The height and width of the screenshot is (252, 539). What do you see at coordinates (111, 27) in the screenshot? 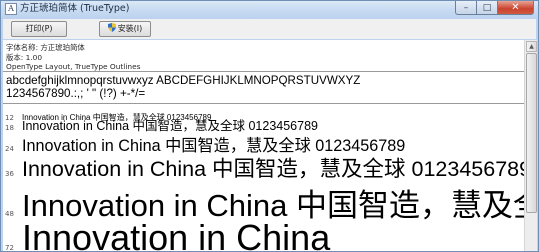
I see `uac-shield-icon` at bounding box center [111, 27].